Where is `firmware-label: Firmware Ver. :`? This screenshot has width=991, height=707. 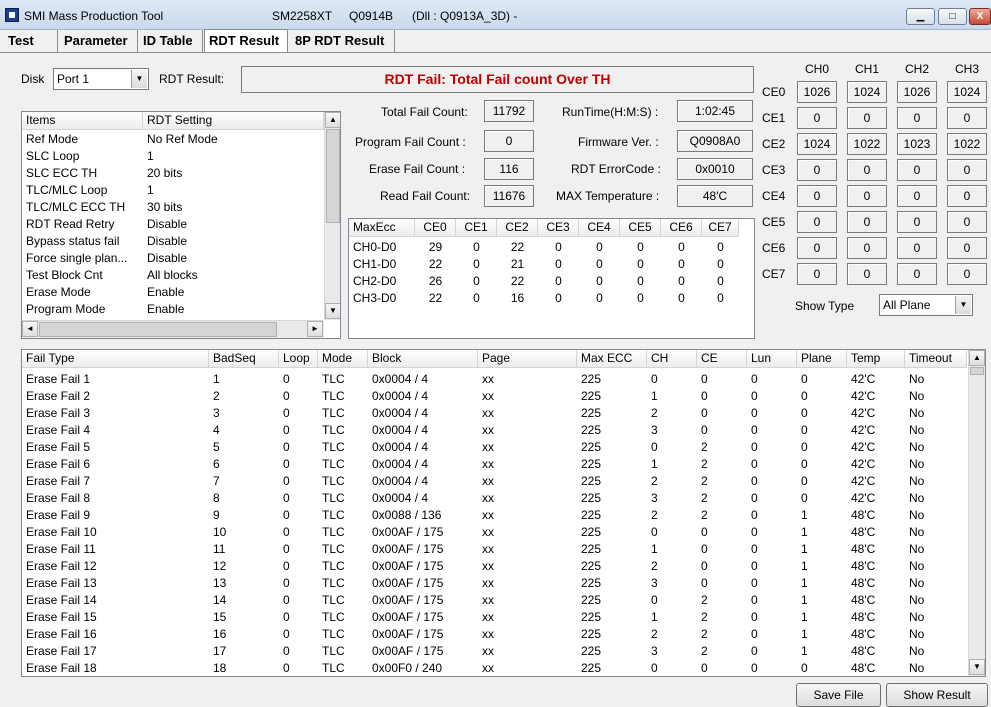
firmware-label: Firmware Ver. : is located at coordinates (618, 142).